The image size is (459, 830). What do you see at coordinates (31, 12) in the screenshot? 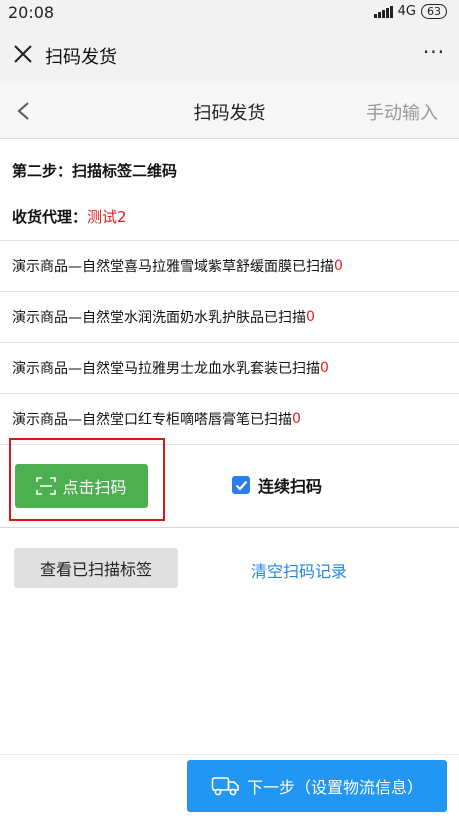
I see `status-time: 20:08` at bounding box center [31, 12].